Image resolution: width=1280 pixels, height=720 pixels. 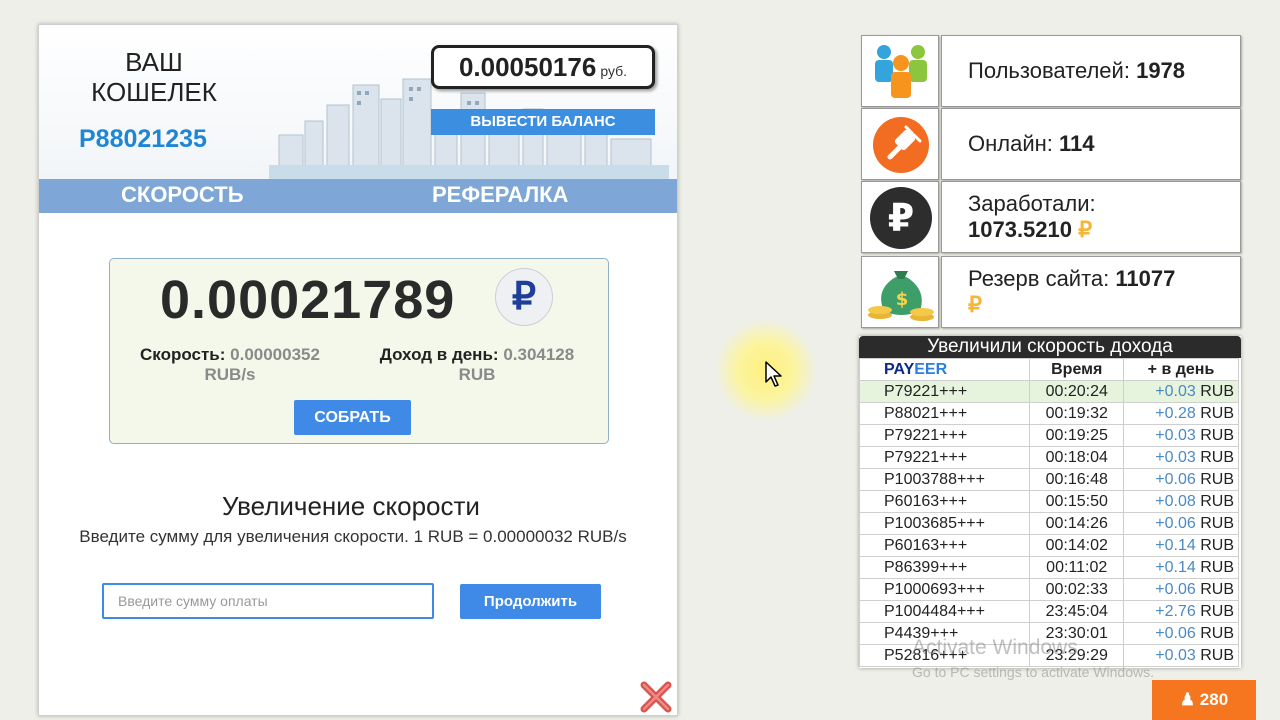 I want to click on balance-display: 0.00050176 руб., so click(x=543, y=67).